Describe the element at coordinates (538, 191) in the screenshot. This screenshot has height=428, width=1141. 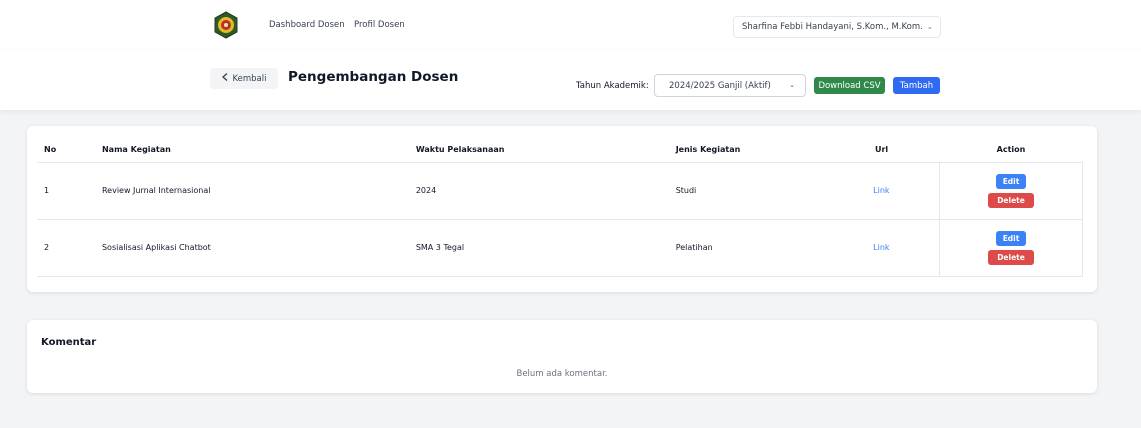
I see `cell-time: 2024` at that location.